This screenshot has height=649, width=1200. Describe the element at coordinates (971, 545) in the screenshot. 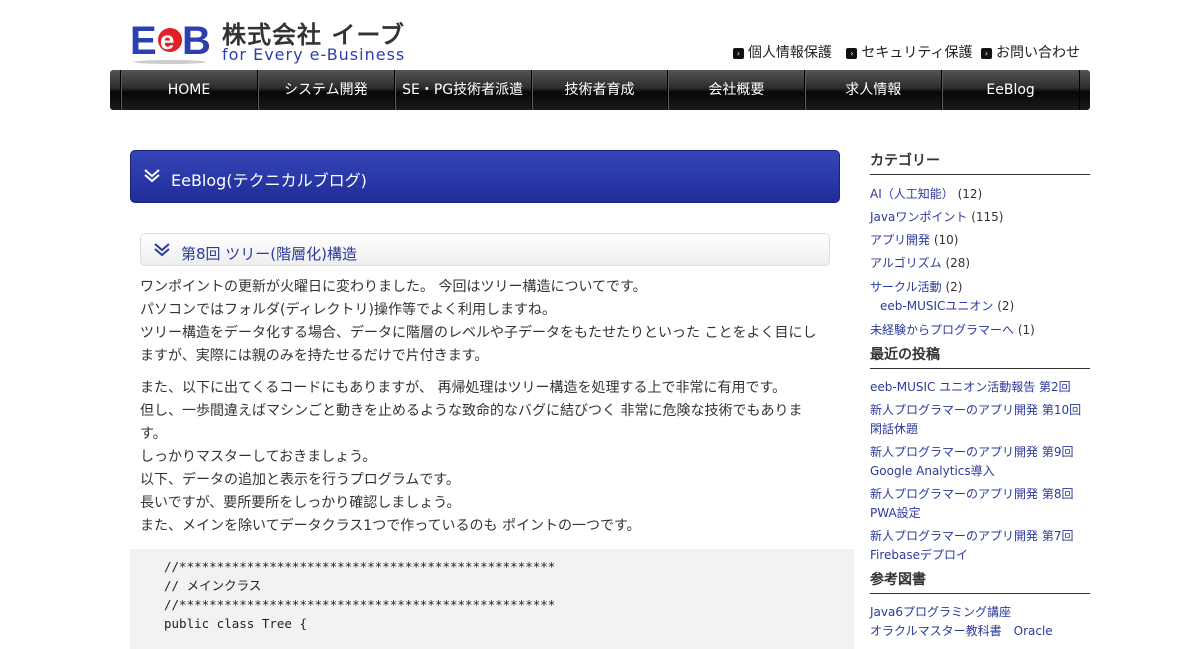

I see `recent-post-link: 新人プログラマーのアプリ開発 第7回 Firebaseデプロイ` at that location.